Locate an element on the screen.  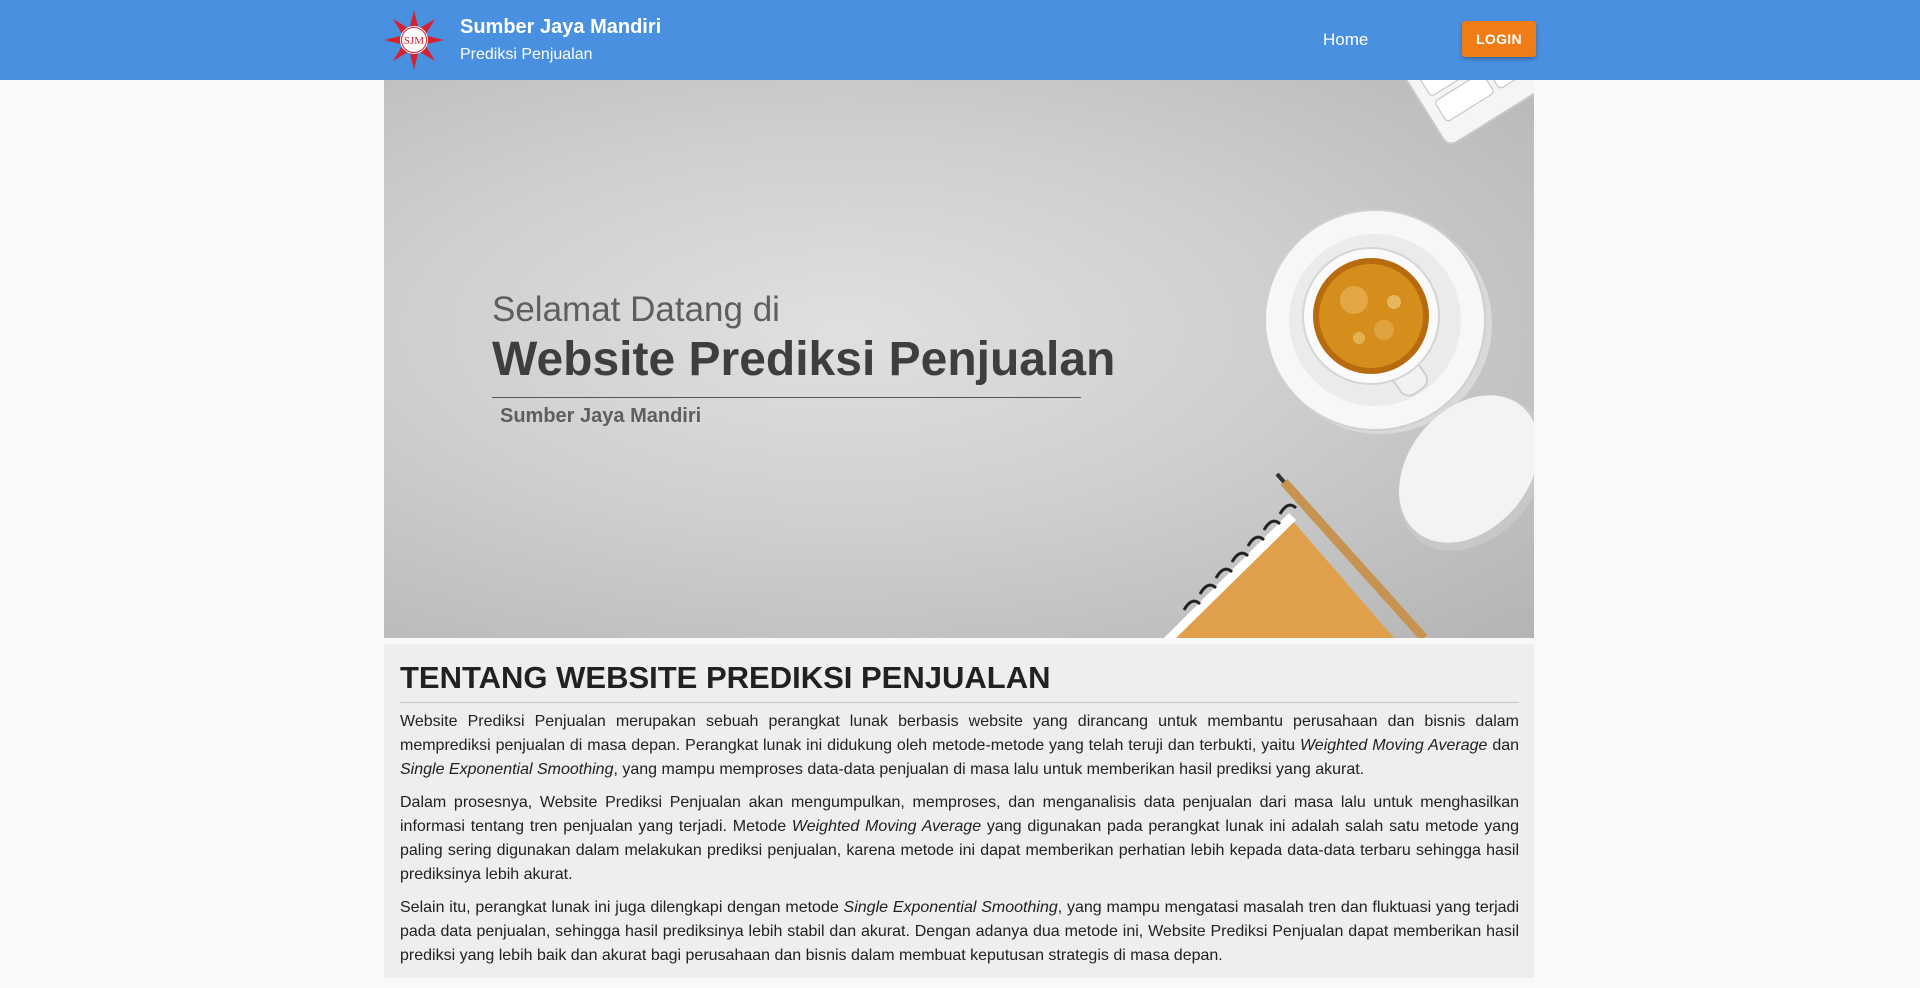
about-p1-method-wma: Weighted Moving Average is located at coordinates (1393, 745).